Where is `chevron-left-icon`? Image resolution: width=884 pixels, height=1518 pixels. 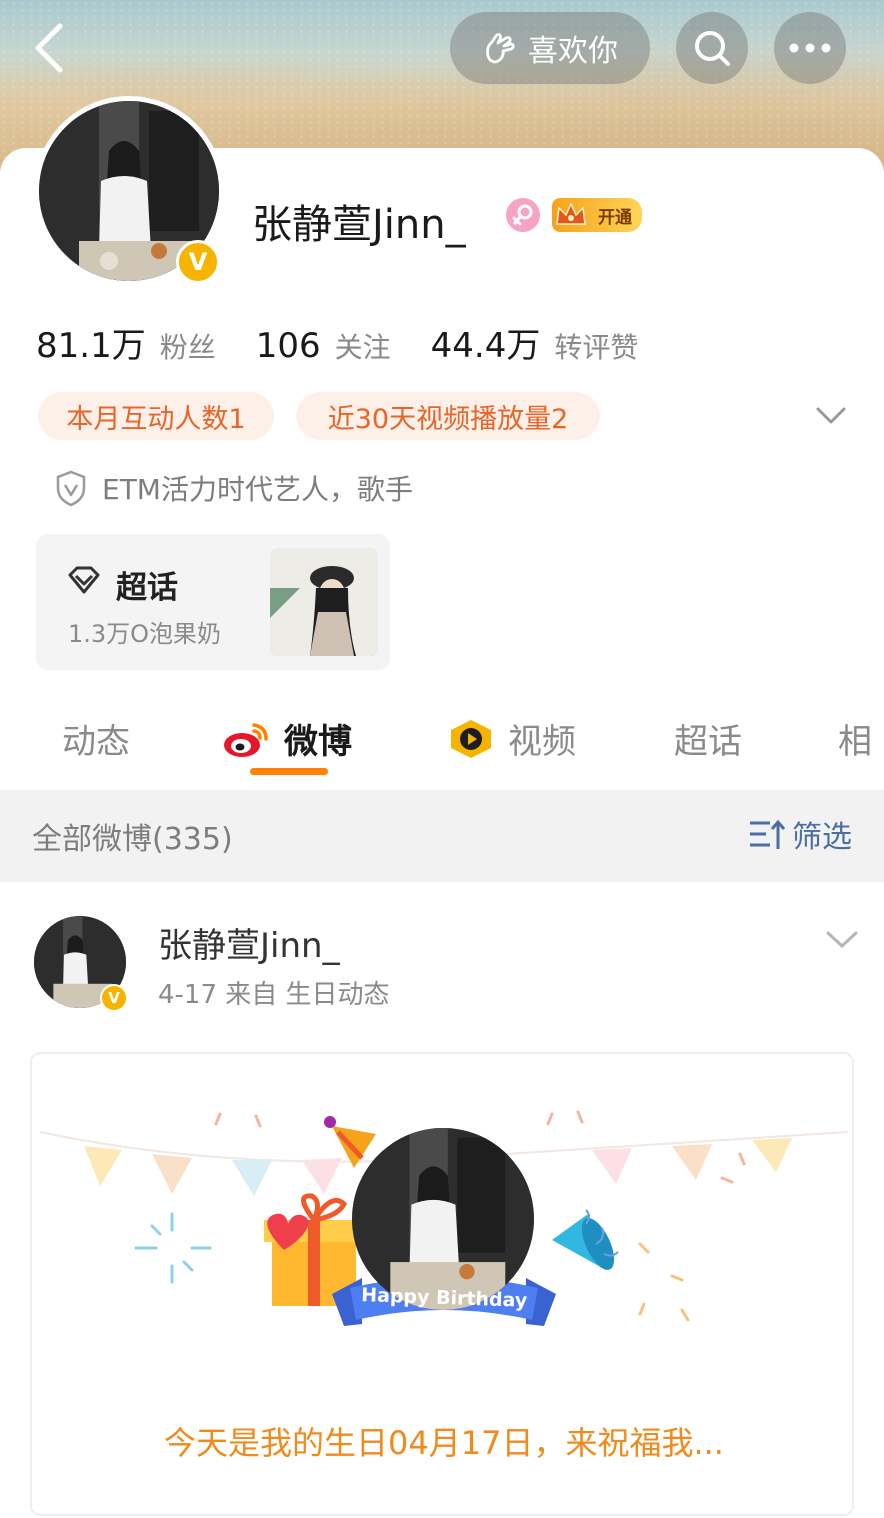 chevron-left-icon is located at coordinates (49, 48).